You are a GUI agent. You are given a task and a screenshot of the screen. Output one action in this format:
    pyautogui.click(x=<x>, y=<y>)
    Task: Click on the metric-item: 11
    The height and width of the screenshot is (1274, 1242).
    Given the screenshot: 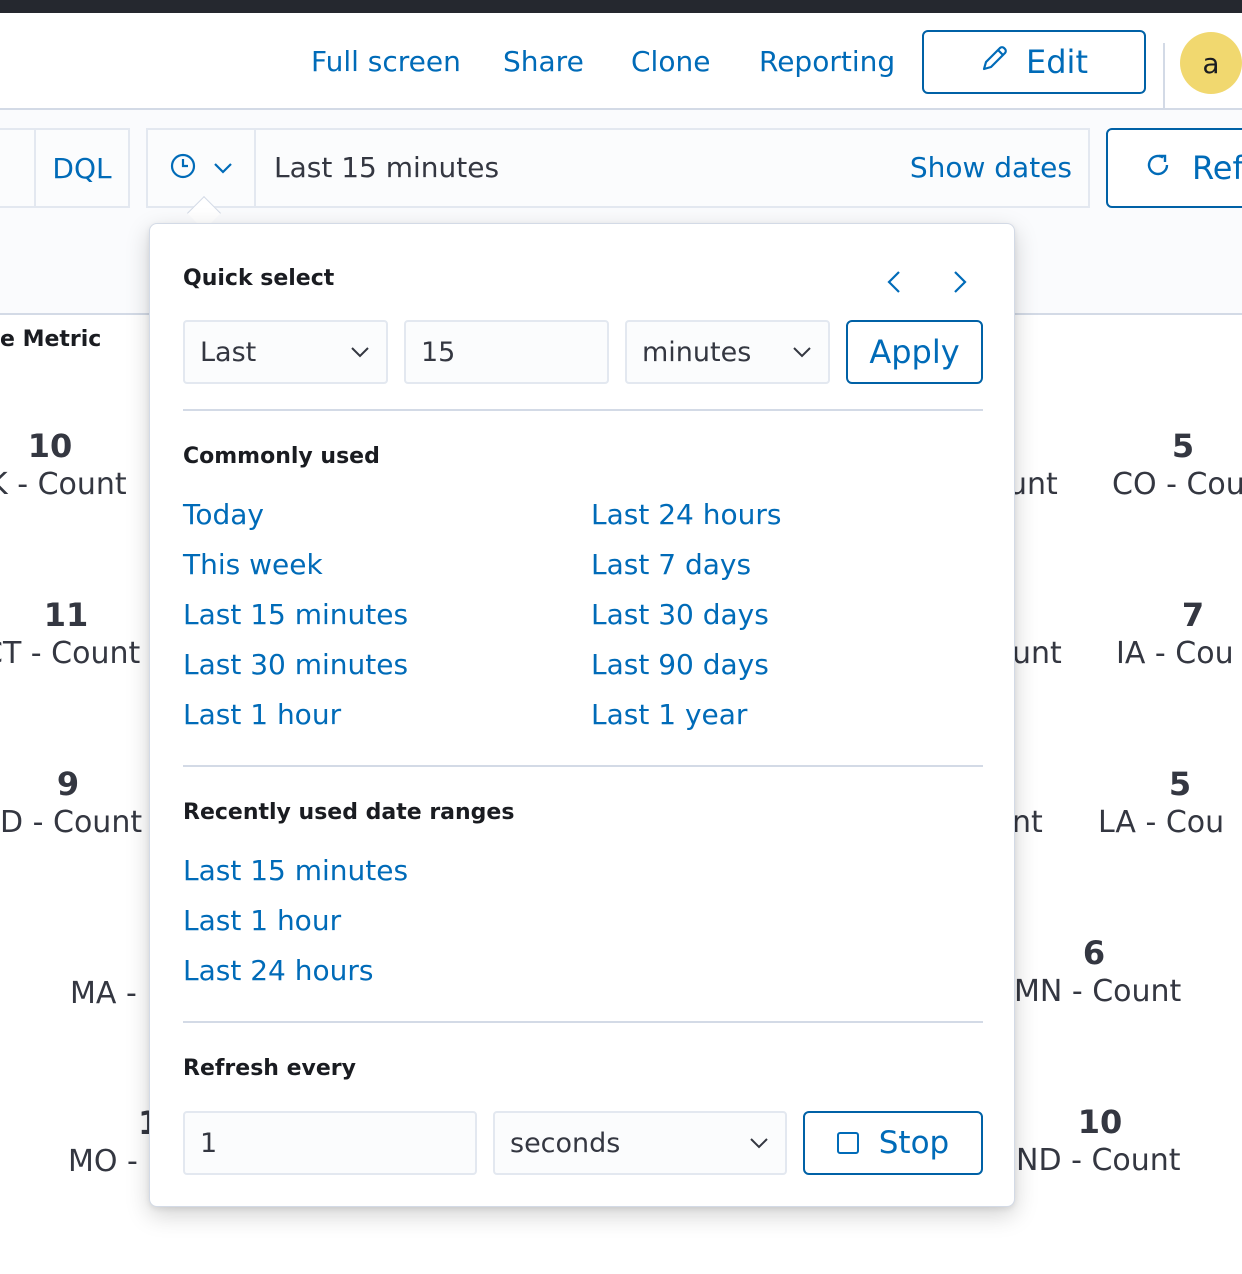 What is the action you would take?
    pyautogui.click(x=66, y=615)
    